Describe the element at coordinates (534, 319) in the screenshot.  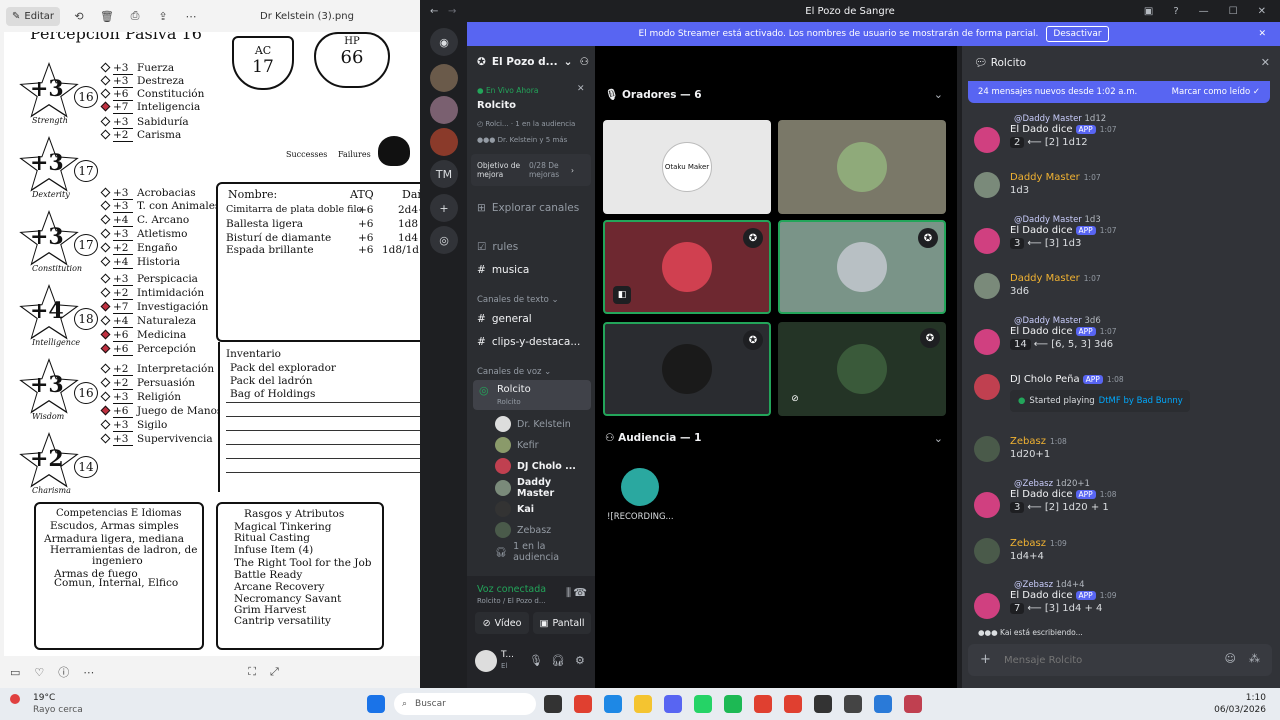
I see `channel-general: # general` at that location.